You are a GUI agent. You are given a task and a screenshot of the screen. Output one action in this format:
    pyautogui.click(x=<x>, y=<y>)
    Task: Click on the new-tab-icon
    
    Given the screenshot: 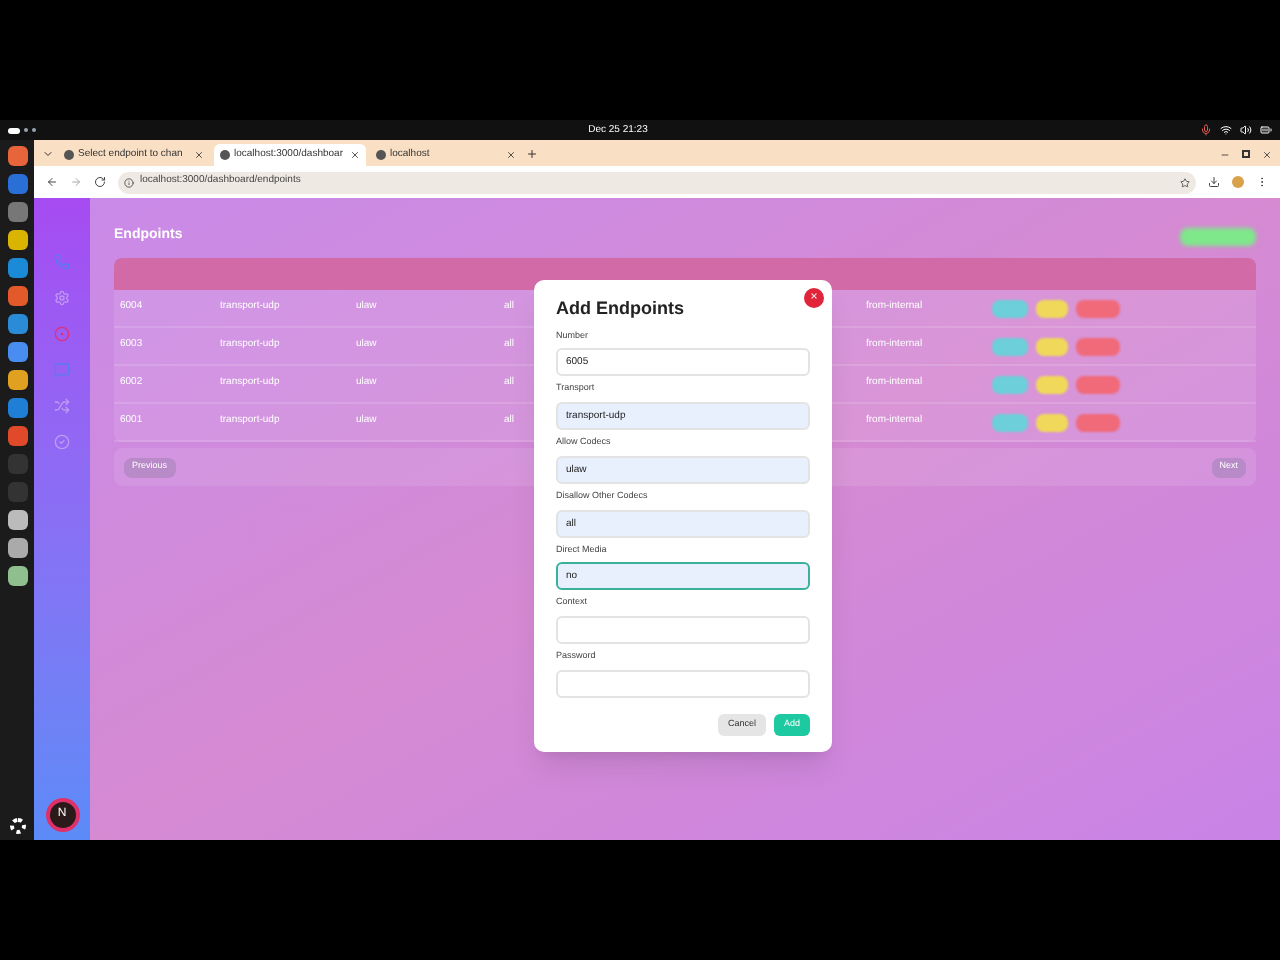 What is the action you would take?
    pyautogui.click(x=532, y=154)
    